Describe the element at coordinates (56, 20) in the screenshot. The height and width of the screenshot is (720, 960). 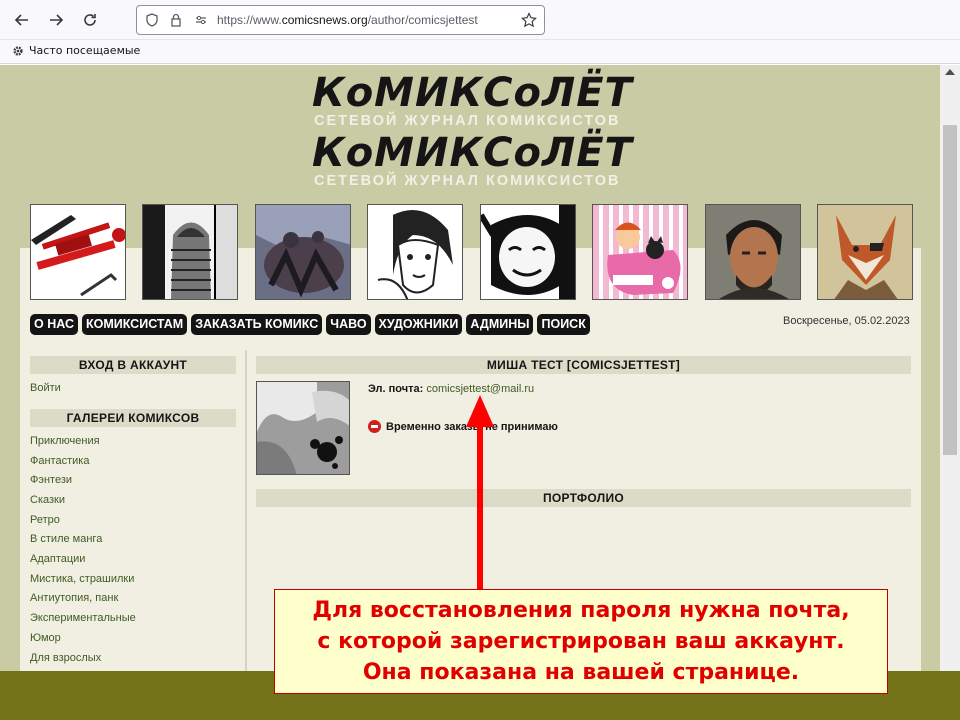
I see `forward-icon` at that location.